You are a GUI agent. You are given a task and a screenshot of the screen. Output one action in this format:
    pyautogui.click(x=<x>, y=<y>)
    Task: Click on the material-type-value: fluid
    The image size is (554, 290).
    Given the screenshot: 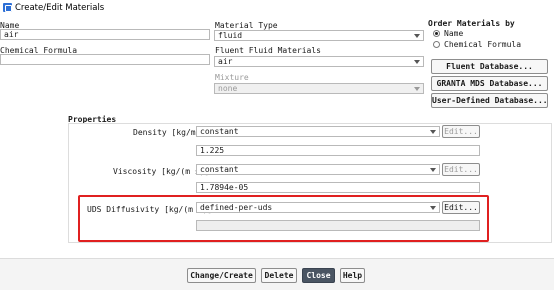 What is the action you would take?
    pyautogui.click(x=230, y=35)
    